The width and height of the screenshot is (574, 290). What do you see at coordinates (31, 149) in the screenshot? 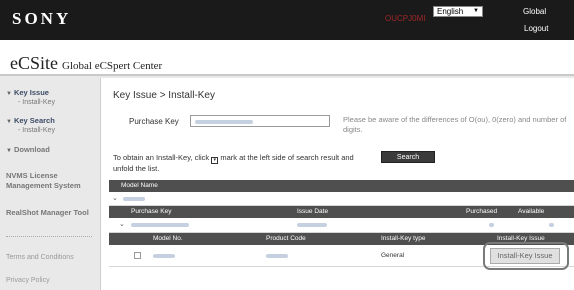
I see `sidebar-item-label: Download` at bounding box center [31, 149].